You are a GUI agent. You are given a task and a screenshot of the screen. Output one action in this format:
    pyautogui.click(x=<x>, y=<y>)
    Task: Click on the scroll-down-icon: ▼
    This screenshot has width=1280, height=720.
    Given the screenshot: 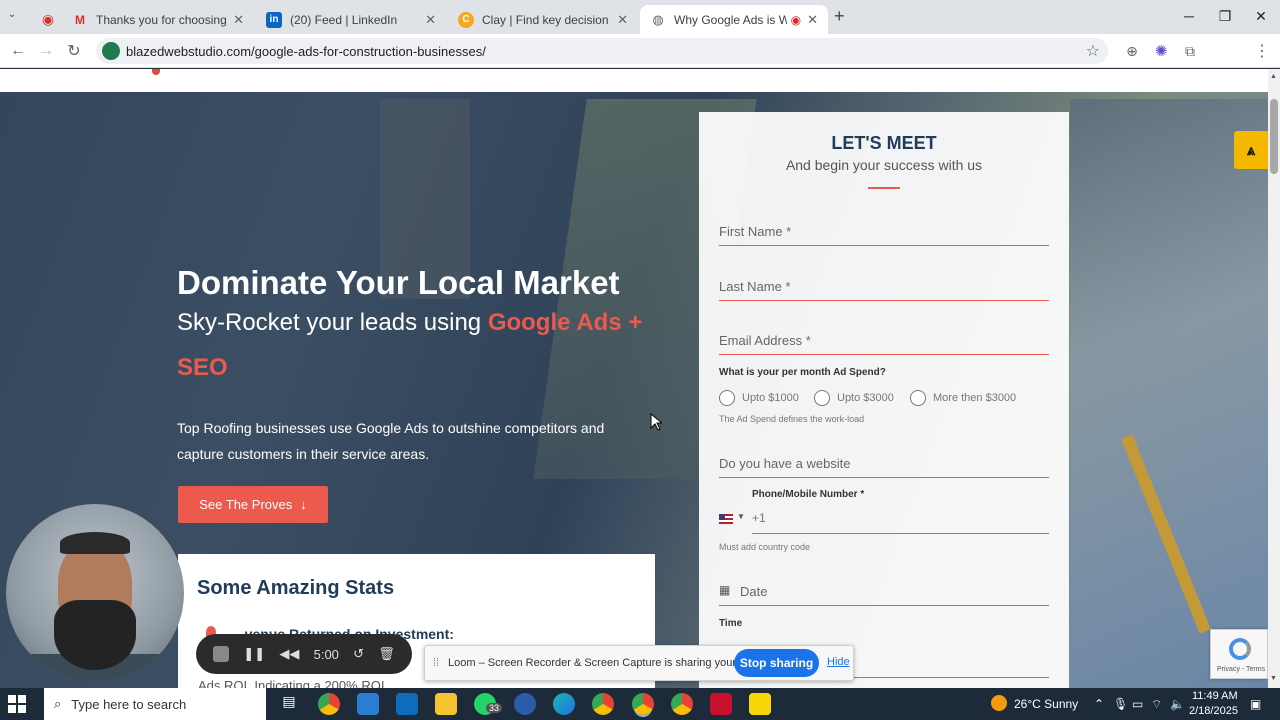 What is the action you would take?
    pyautogui.click(x=1273, y=678)
    